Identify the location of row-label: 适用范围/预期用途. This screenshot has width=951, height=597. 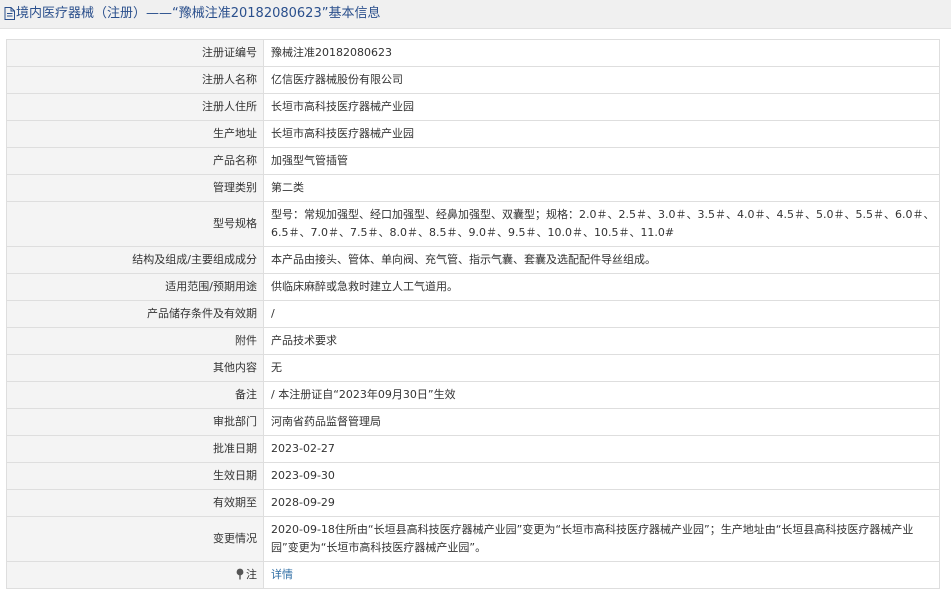
(135, 287).